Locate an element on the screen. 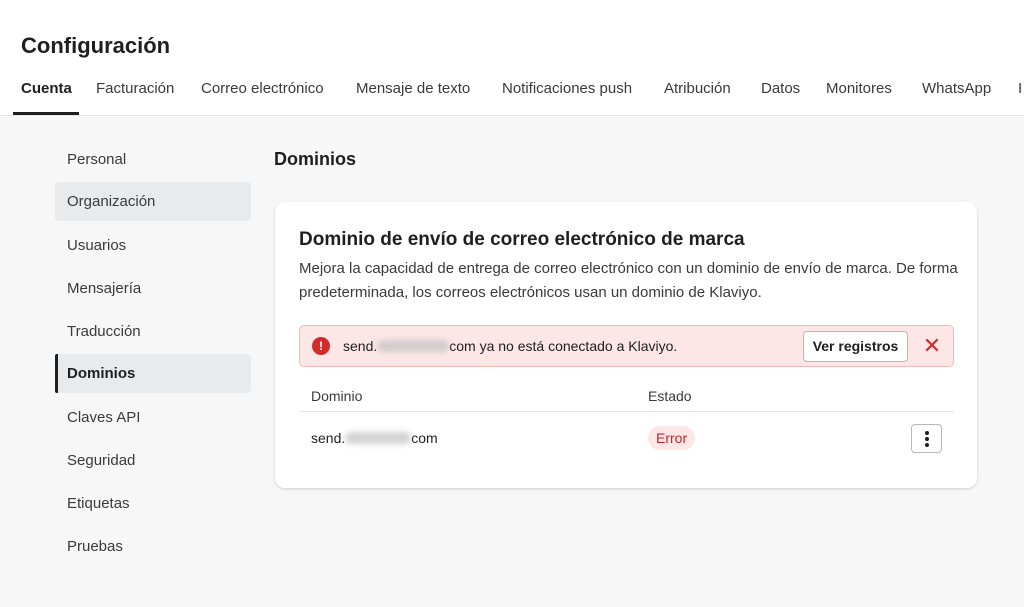 This screenshot has width=1024, height=607. sidebar-item-pruebas: Pruebas is located at coordinates (153, 546).